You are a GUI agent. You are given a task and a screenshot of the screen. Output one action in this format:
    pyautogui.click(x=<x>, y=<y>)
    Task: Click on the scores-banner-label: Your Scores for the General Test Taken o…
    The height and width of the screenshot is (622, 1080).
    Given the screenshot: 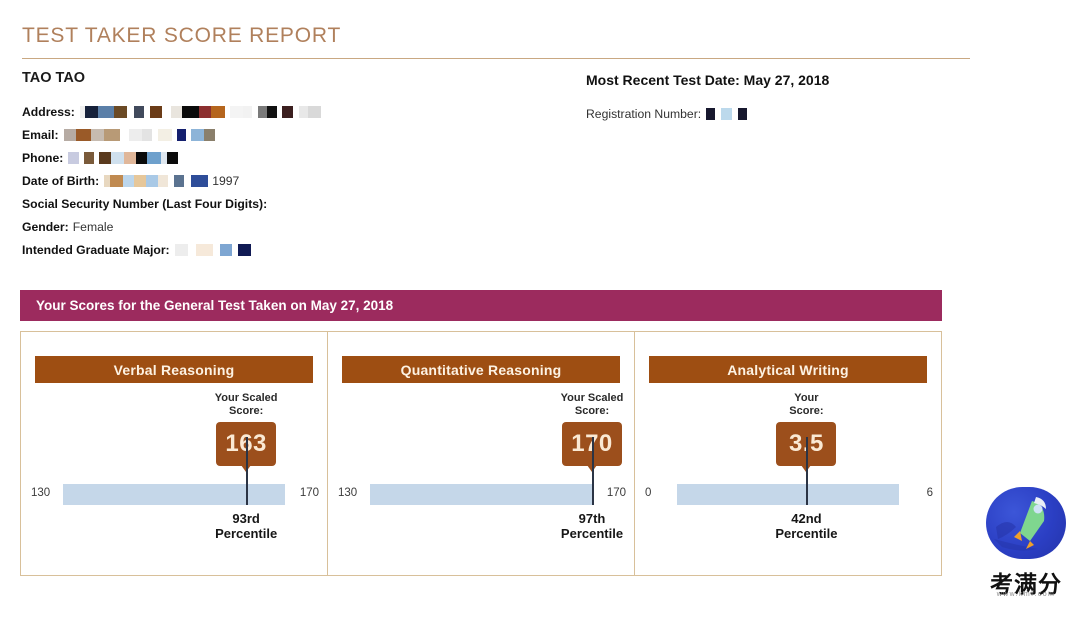 What is the action you would take?
    pyautogui.click(x=215, y=305)
    